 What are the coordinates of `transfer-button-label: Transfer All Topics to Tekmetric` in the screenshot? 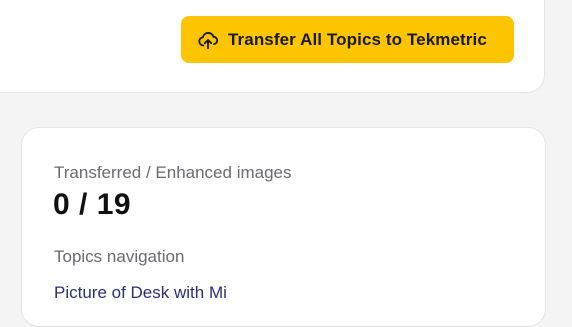 It's located at (357, 39).